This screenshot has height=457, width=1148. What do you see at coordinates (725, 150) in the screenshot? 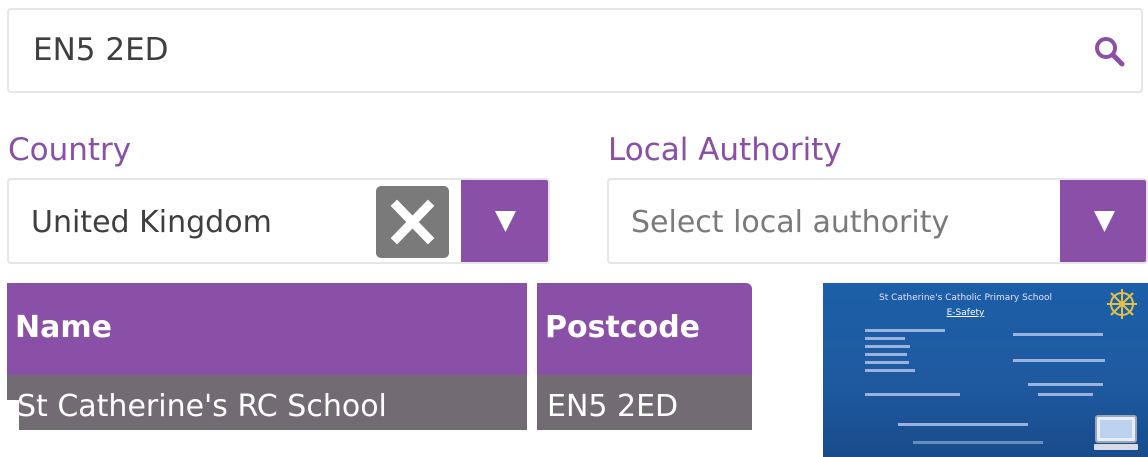
I see `local-authority-label: Local Authority` at bounding box center [725, 150].